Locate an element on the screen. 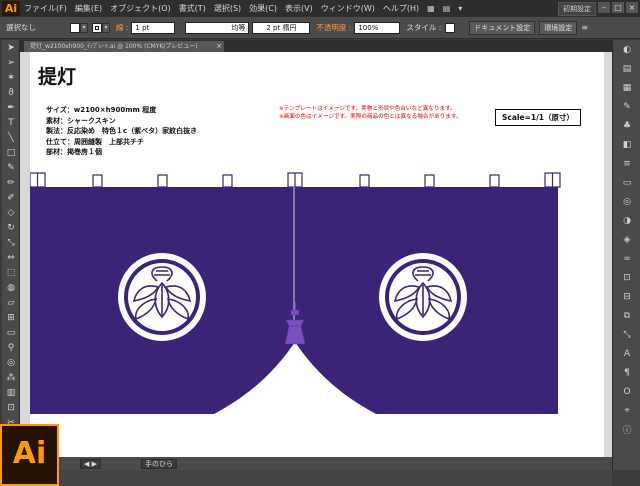  variable-width-profile: 均等 is located at coordinates (217, 27).